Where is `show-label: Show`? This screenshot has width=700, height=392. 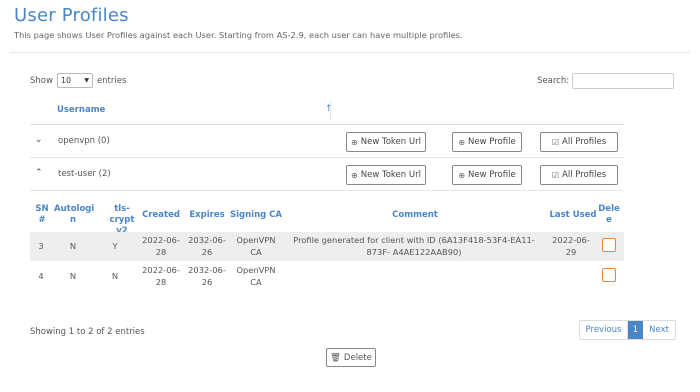 show-label: Show is located at coordinates (41, 80).